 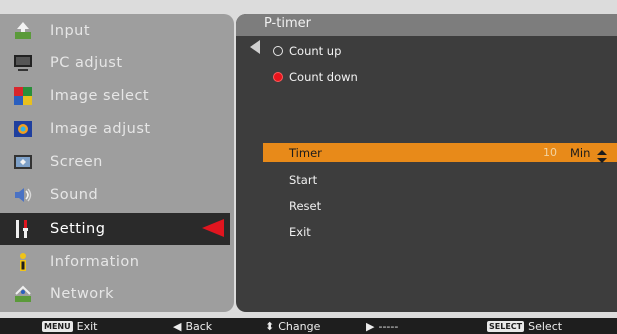 I want to click on menu-item-setting: Setting, so click(x=115, y=229).